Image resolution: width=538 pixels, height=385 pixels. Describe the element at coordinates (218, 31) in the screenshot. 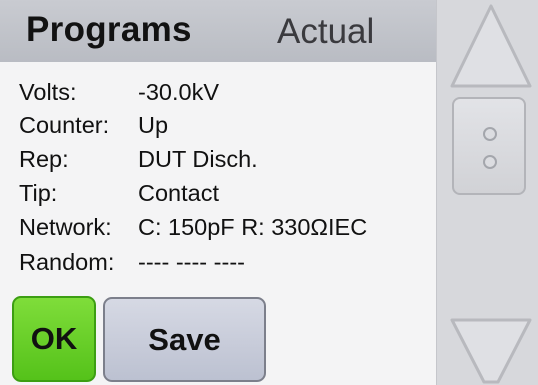

I see `header-bar: Programs Actual` at that location.